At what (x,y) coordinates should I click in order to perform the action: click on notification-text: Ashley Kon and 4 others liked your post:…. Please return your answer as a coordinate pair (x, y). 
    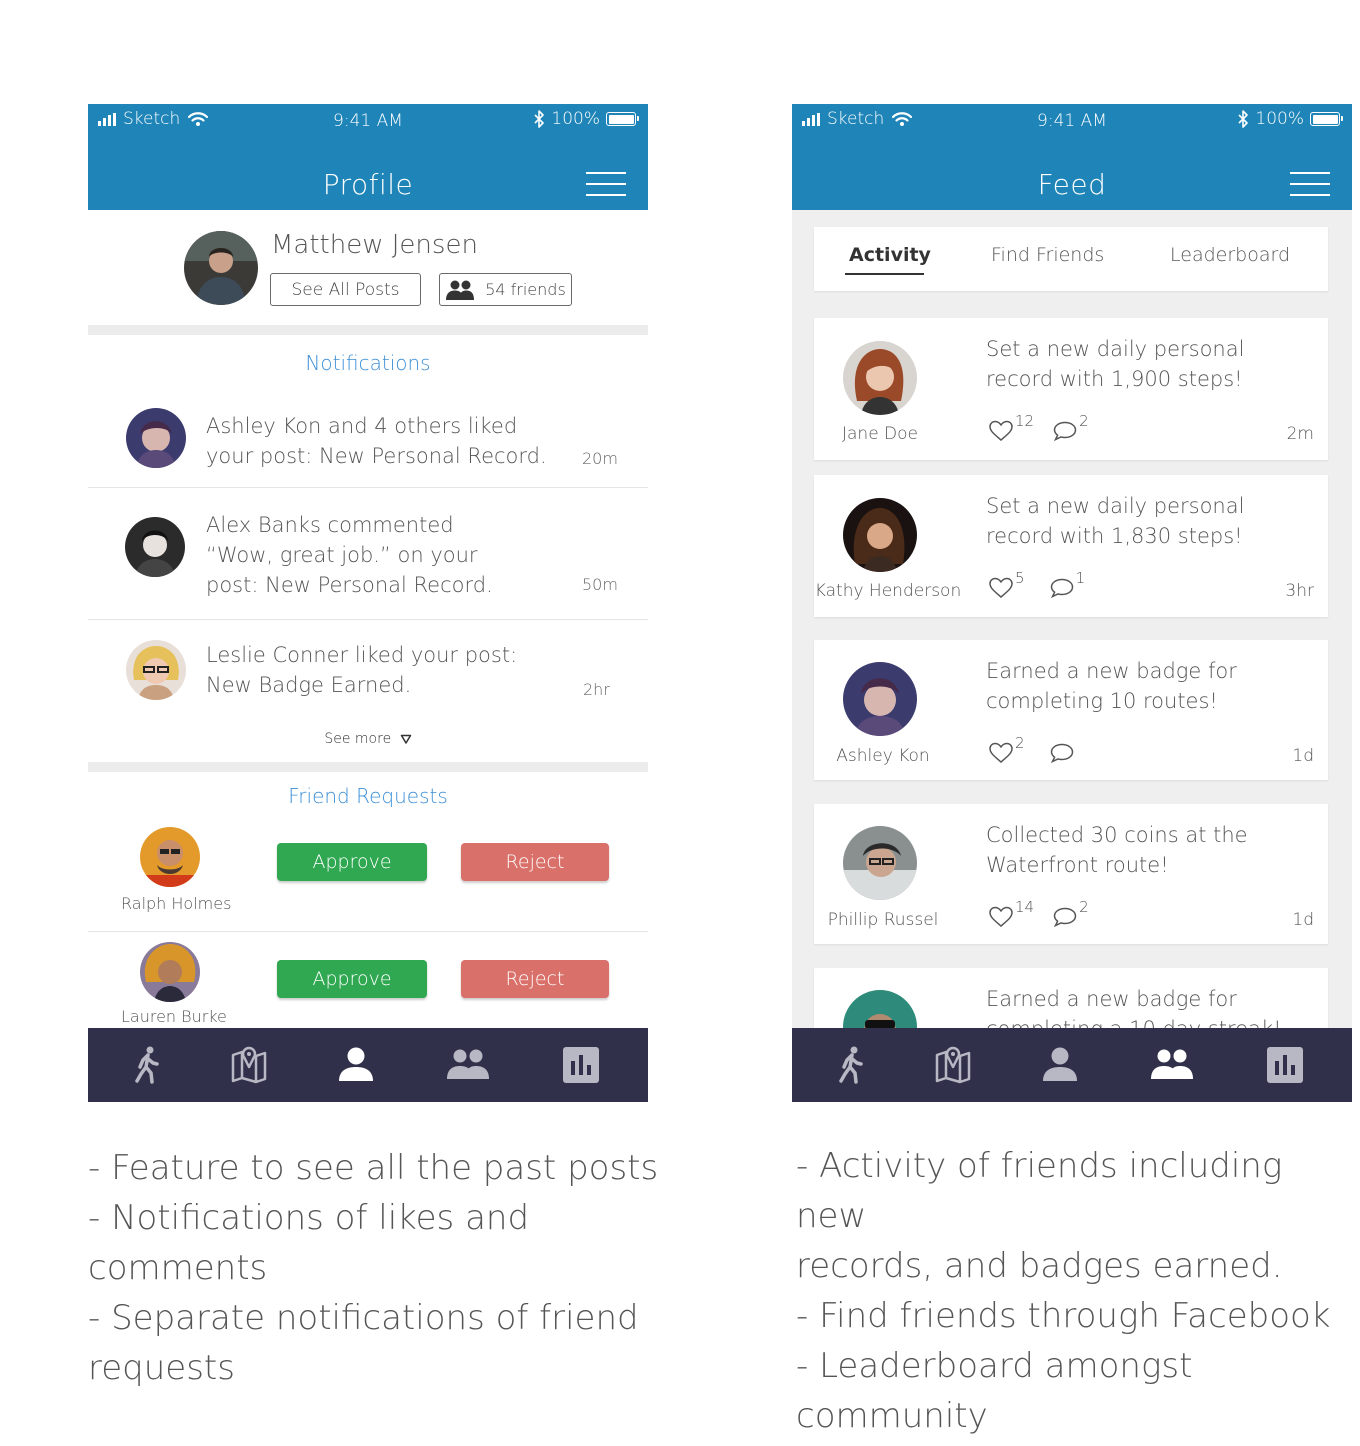
    Looking at the image, I should click on (376, 441).